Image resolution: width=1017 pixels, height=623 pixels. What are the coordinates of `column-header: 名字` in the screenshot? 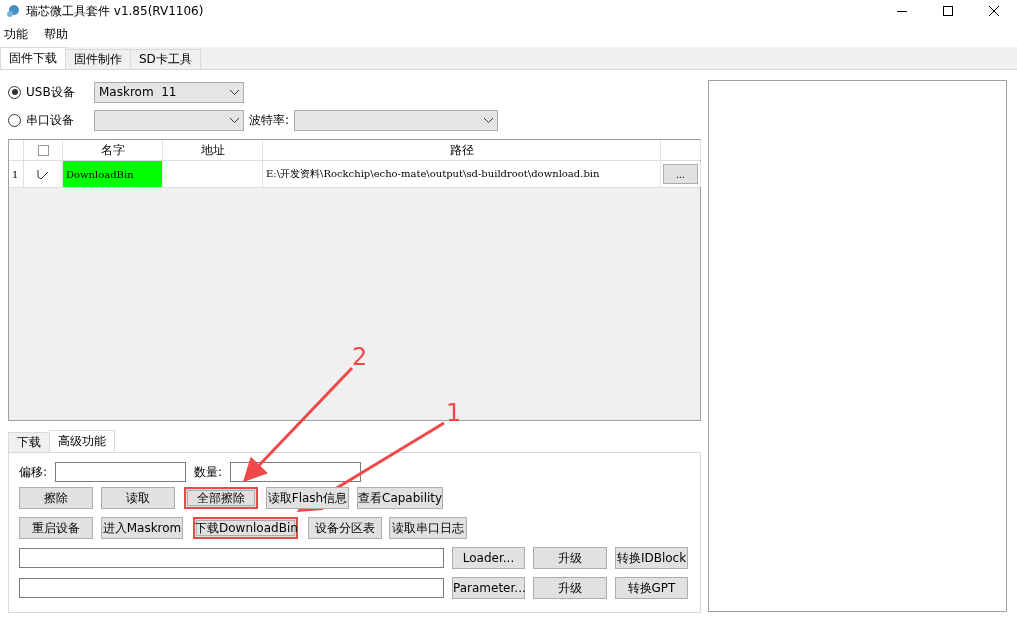 It's located at (113, 150).